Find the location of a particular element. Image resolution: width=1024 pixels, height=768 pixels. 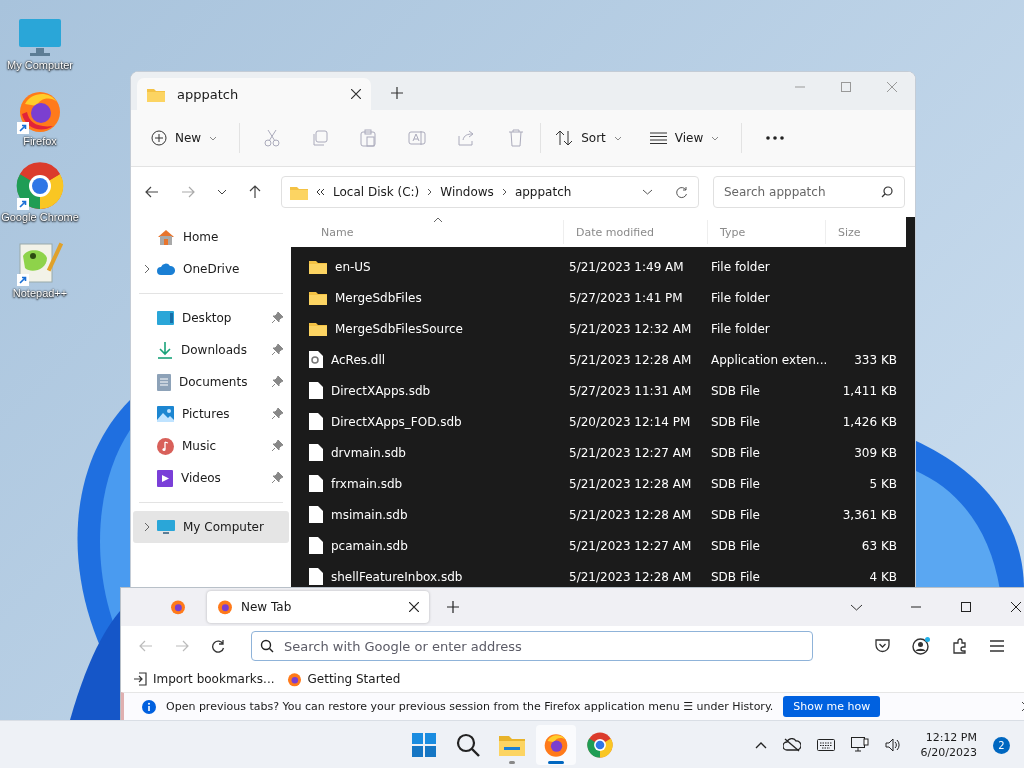

search-icon is located at coordinates (887, 192).